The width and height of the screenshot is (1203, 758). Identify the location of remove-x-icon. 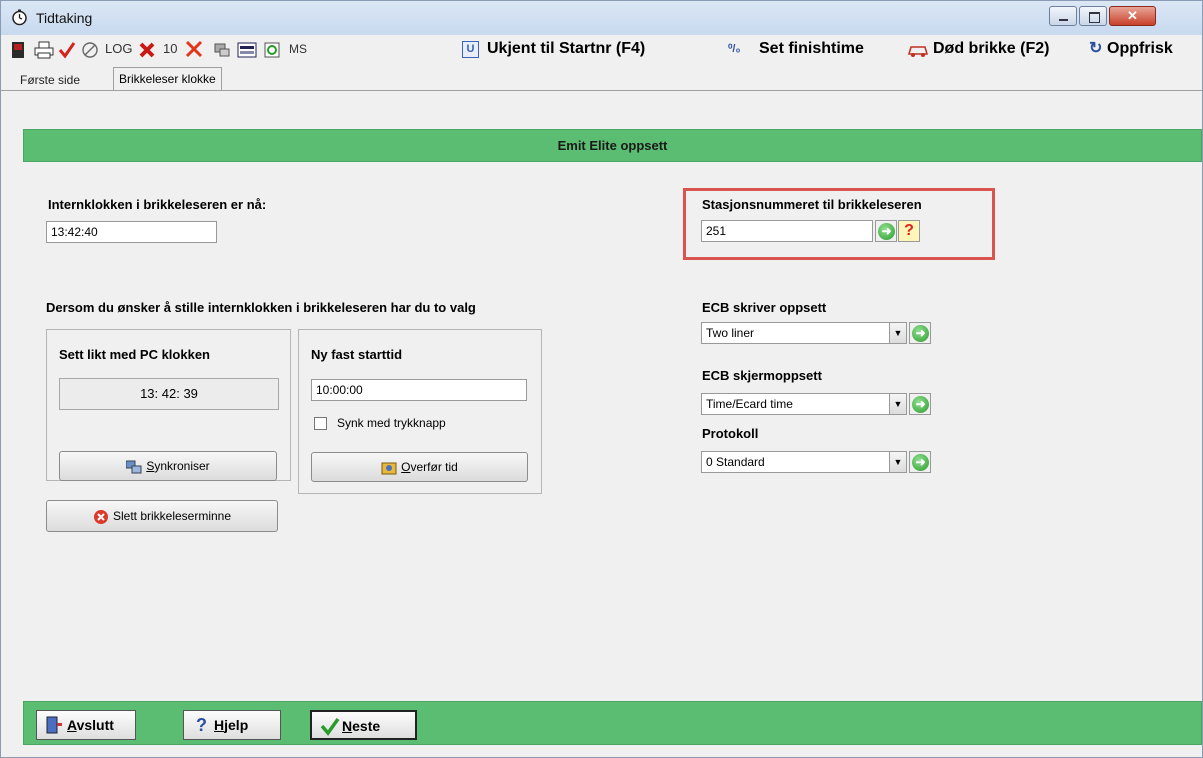
(194, 49).